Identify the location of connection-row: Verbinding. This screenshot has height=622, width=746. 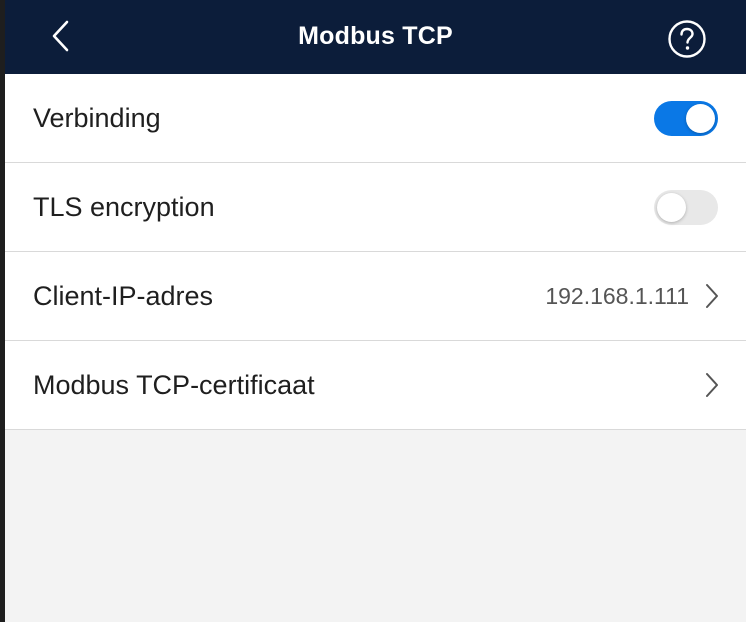
(375, 118).